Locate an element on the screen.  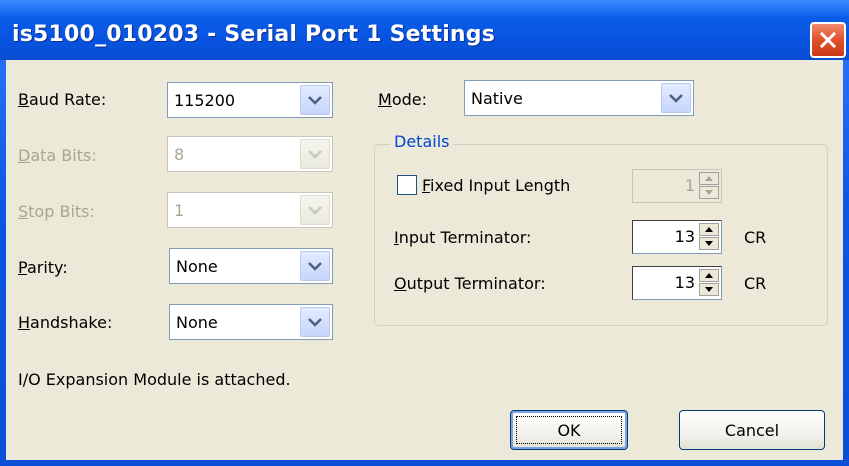
output-terminator-spinner: 13 is located at coordinates (677, 283).